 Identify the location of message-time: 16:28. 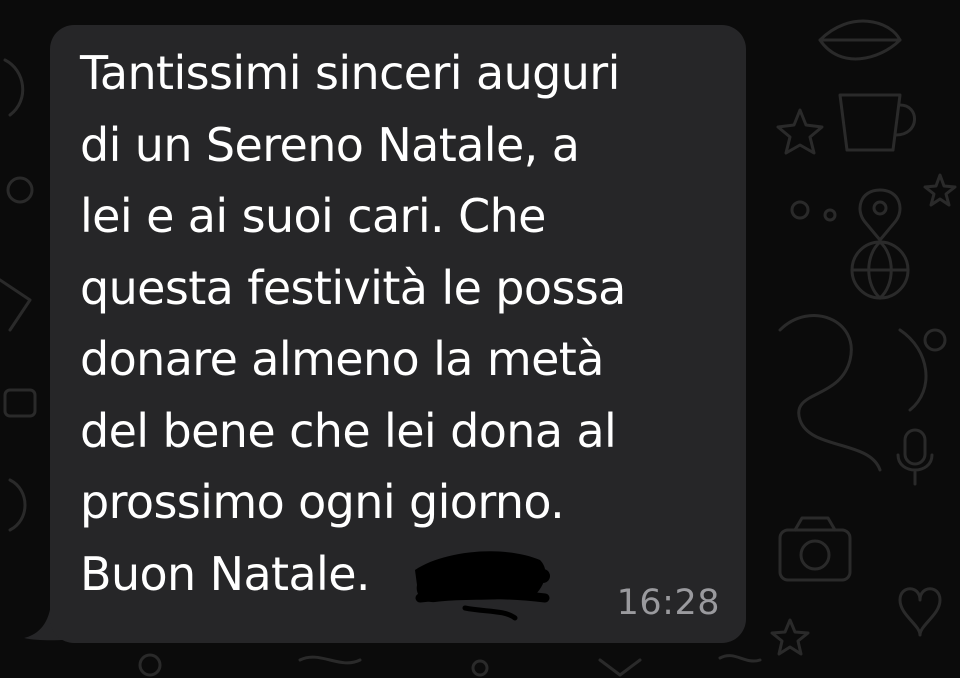
(668, 603).